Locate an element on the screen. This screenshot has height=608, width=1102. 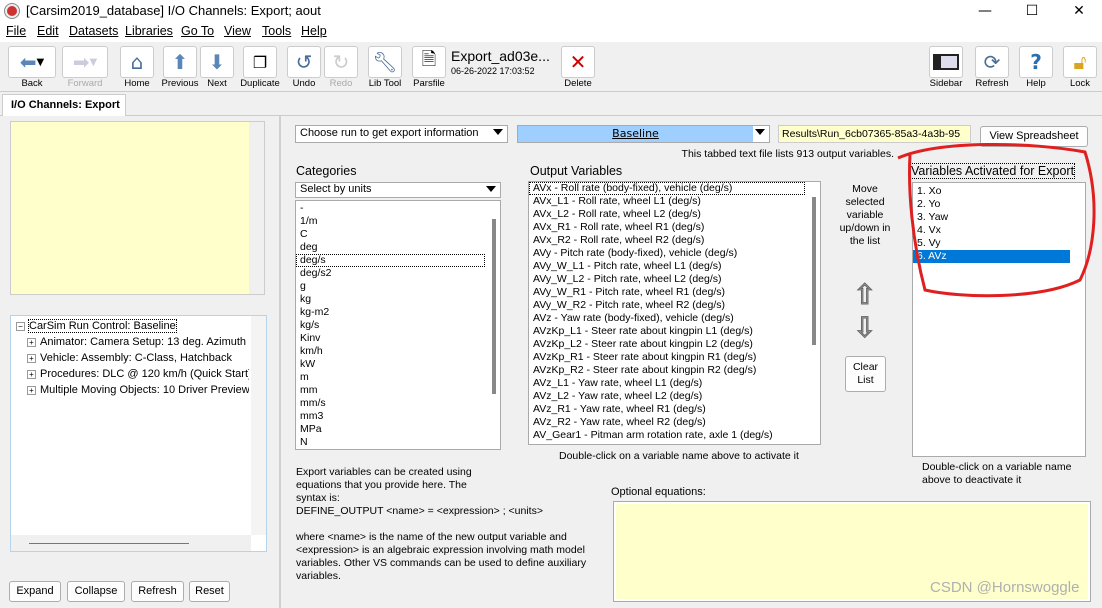
move-down-button: ⇩ is located at coordinates (864, 328).